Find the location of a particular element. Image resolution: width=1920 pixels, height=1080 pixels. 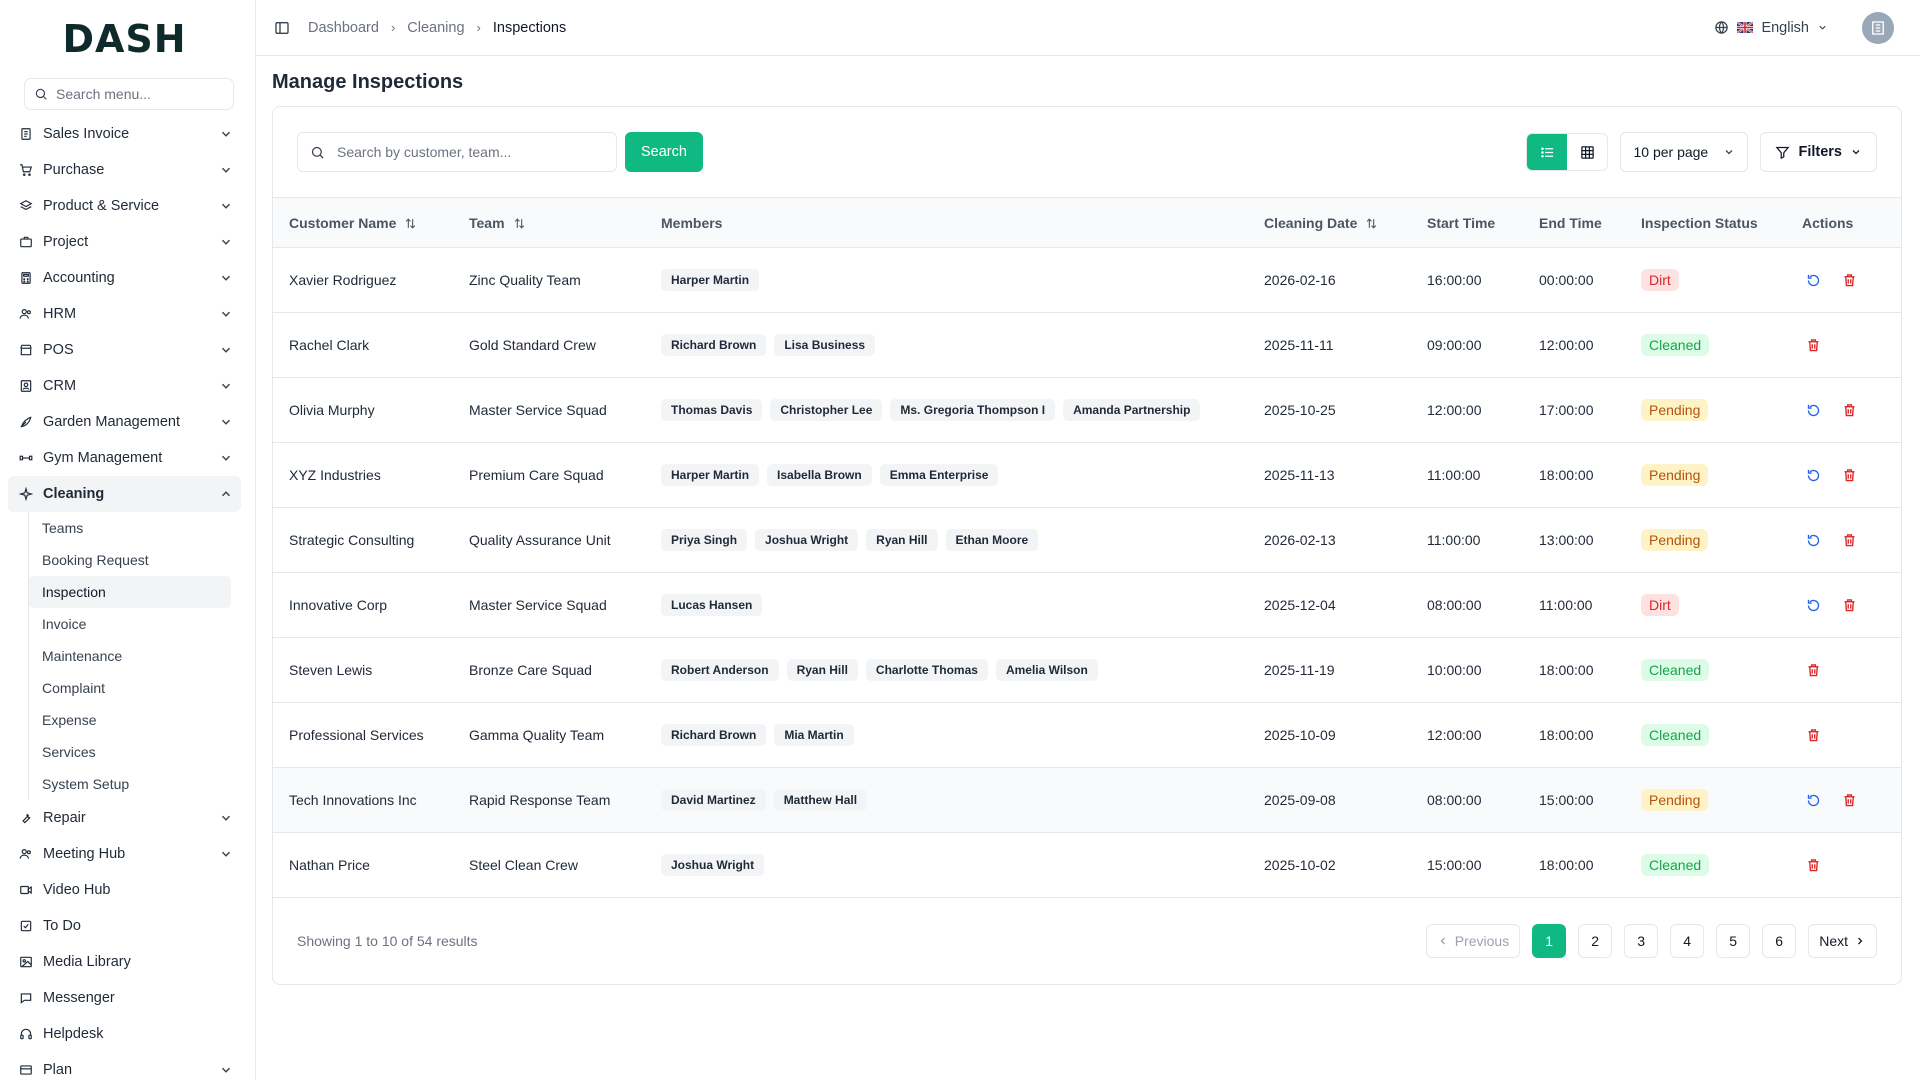

submenu-item-services: Services is located at coordinates (130, 752).